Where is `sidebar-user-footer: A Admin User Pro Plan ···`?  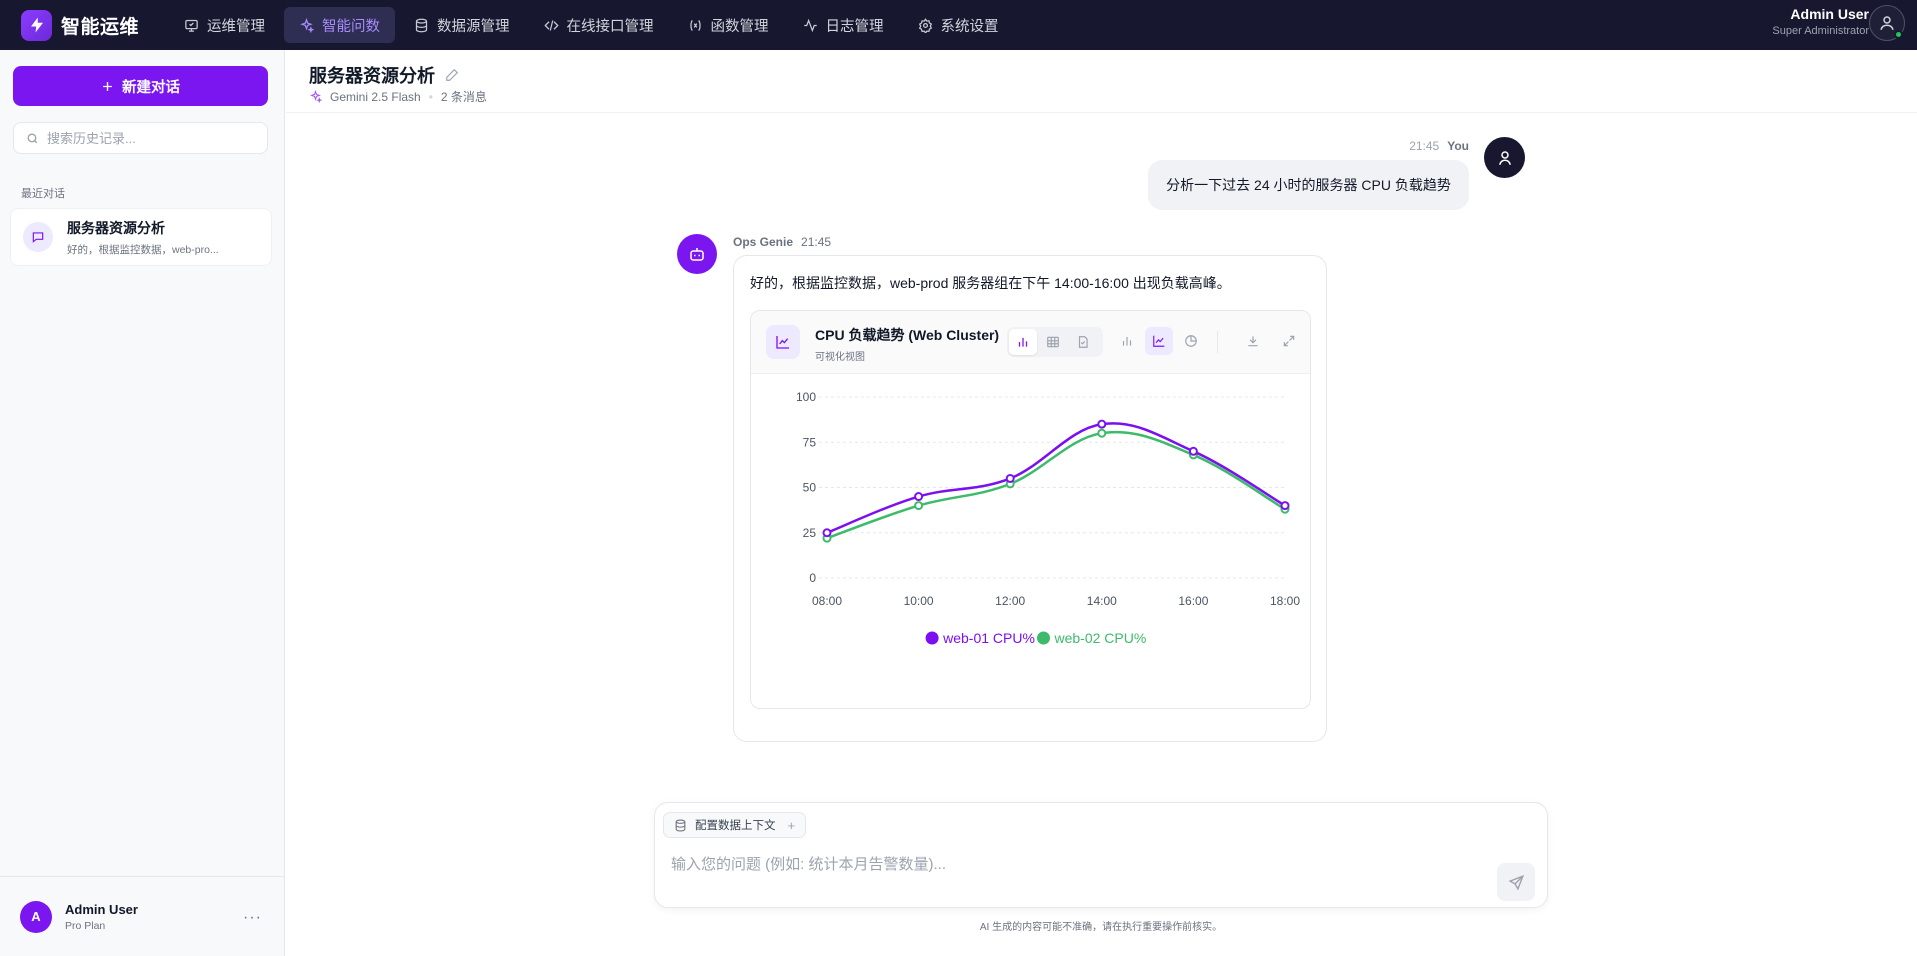 sidebar-user-footer: A Admin User Pro Plan ··· is located at coordinates (142, 916).